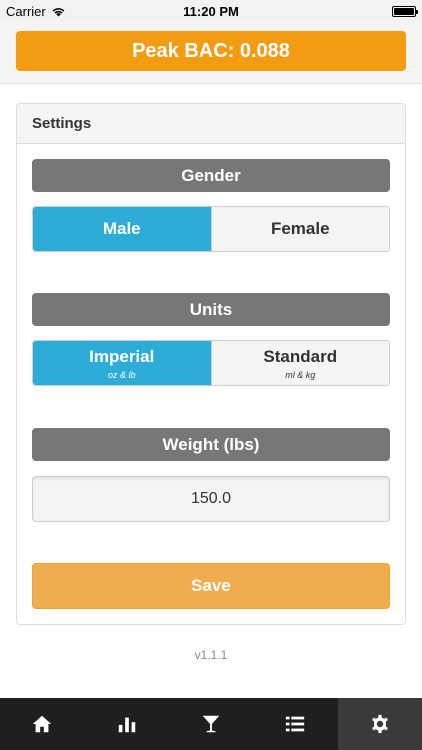  Describe the element at coordinates (211, 175) in the screenshot. I see `gender-label: Gender` at that location.